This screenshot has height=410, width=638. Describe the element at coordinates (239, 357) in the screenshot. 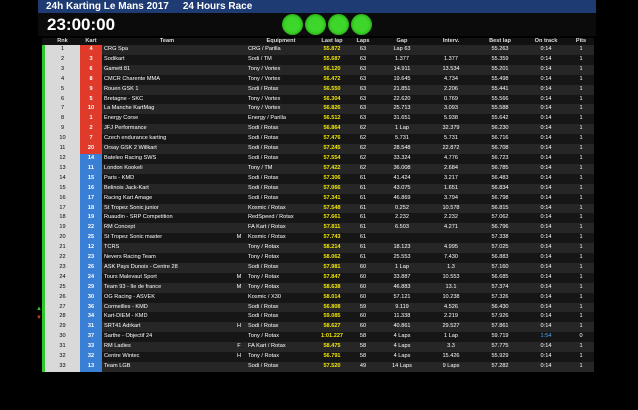

I see `category-flag-cell: H` at that location.